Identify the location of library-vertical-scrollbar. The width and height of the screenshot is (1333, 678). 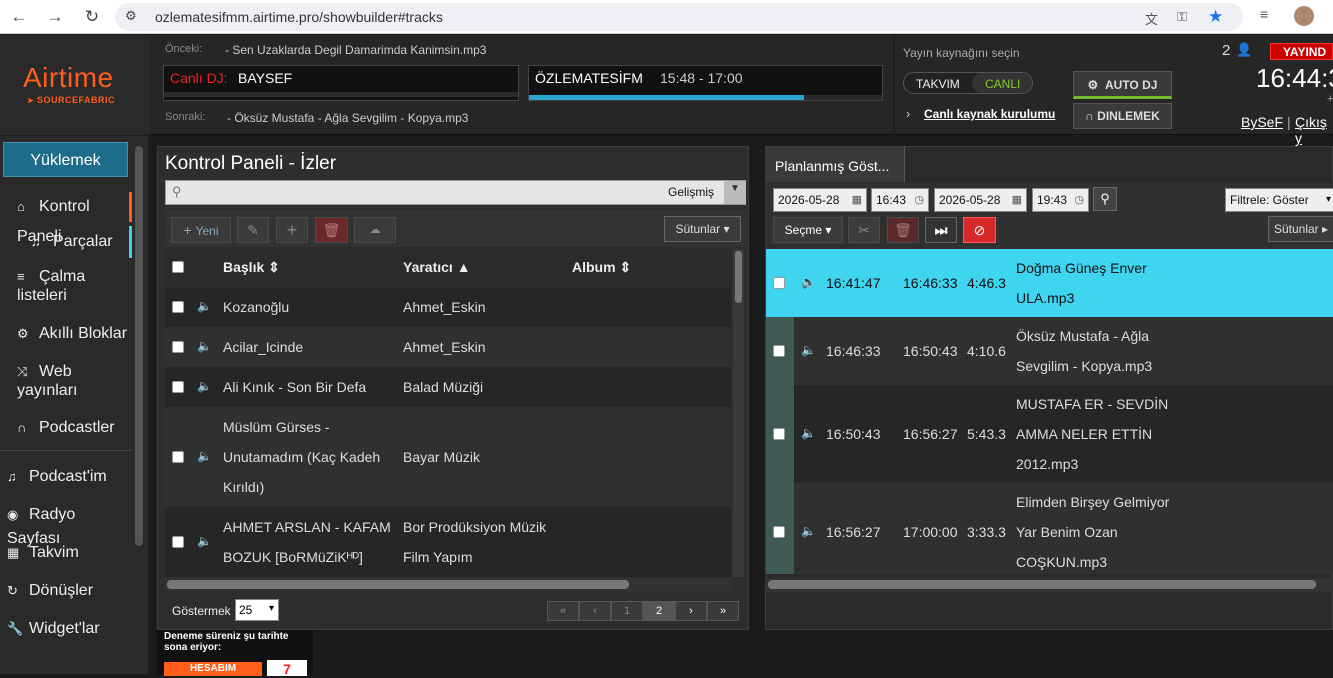
(738, 413).